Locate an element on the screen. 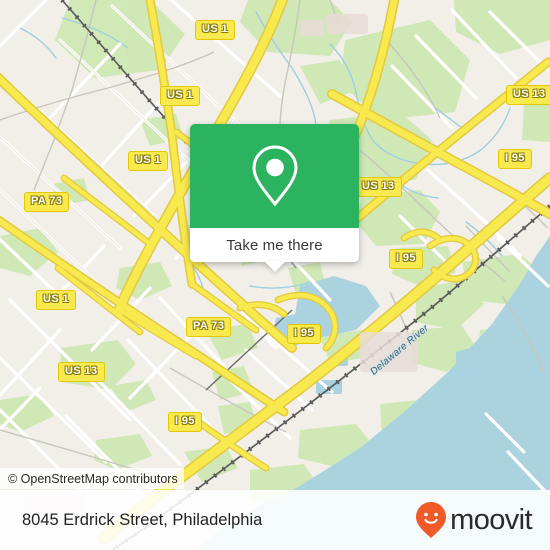 The height and width of the screenshot is (550, 550). road-shield-us1-d: US 1 is located at coordinates (56, 300).